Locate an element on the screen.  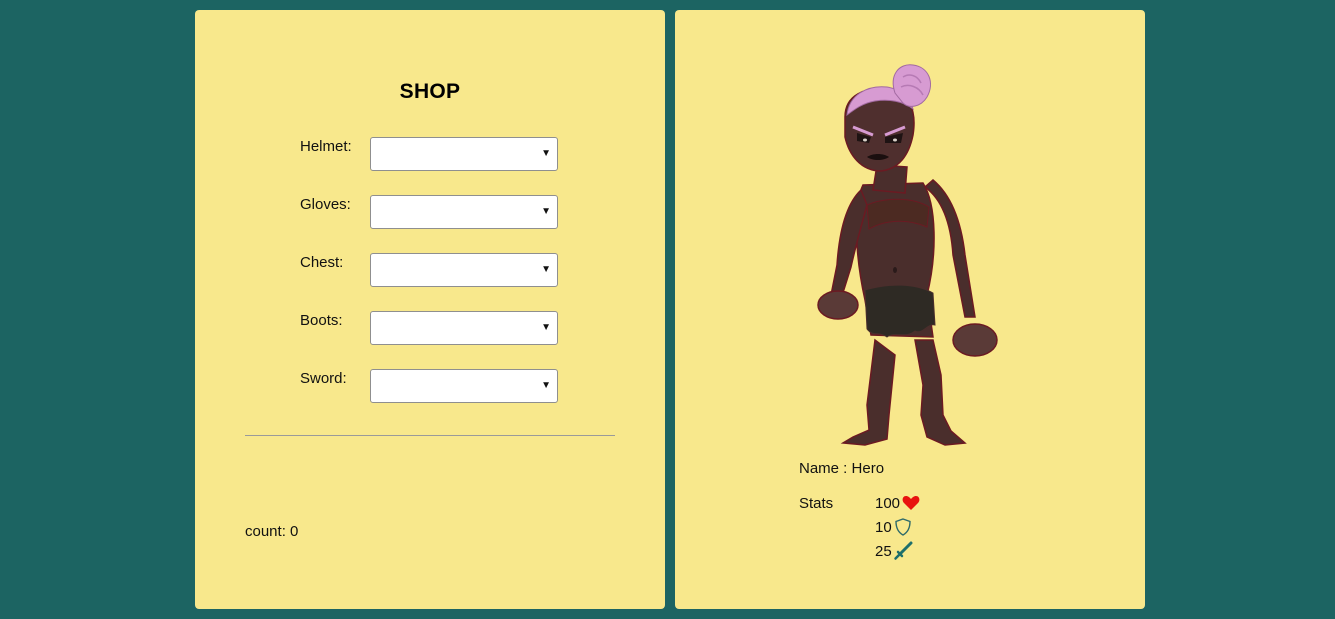
shop-title: SHOP is located at coordinates (430, 91).